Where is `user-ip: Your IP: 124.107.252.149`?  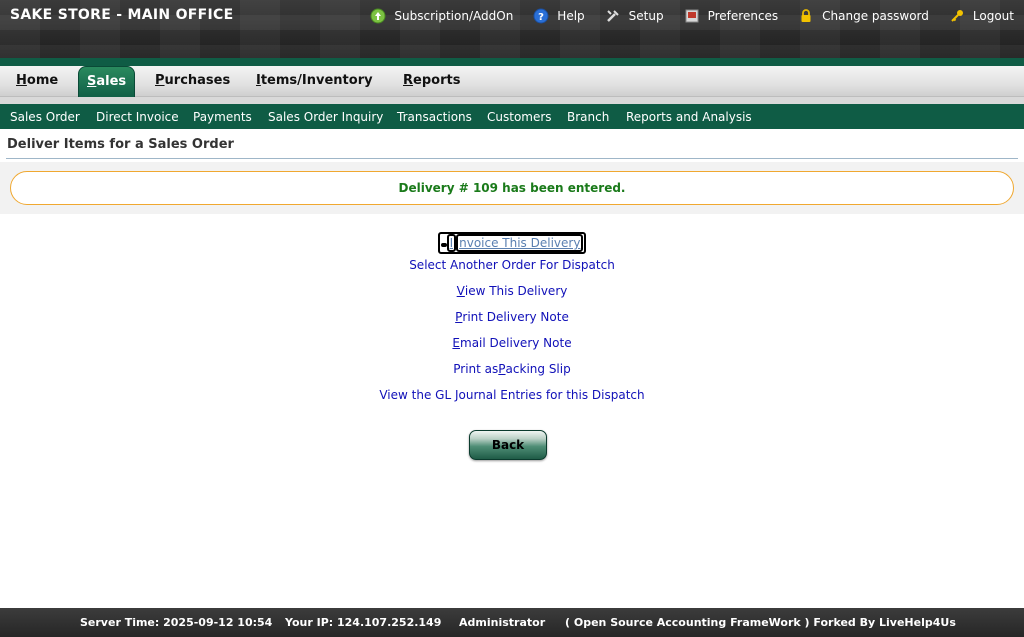
user-ip: Your IP: 124.107.252.149 is located at coordinates (363, 622).